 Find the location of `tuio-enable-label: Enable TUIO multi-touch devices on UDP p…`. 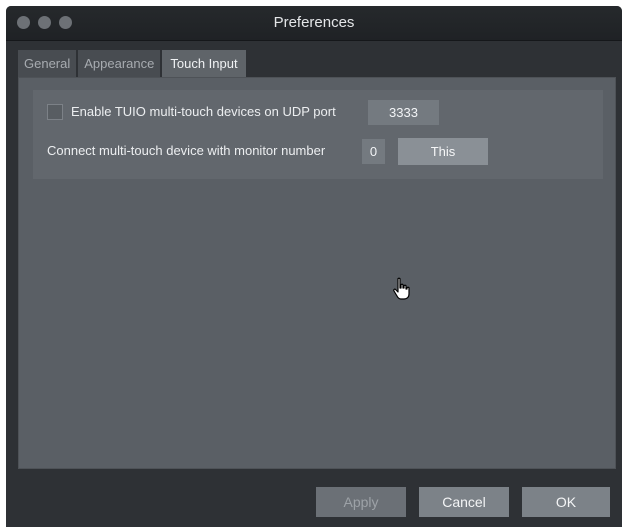

tuio-enable-label: Enable TUIO multi-touch devices on UDP p… is located at coordinates (203, 111).